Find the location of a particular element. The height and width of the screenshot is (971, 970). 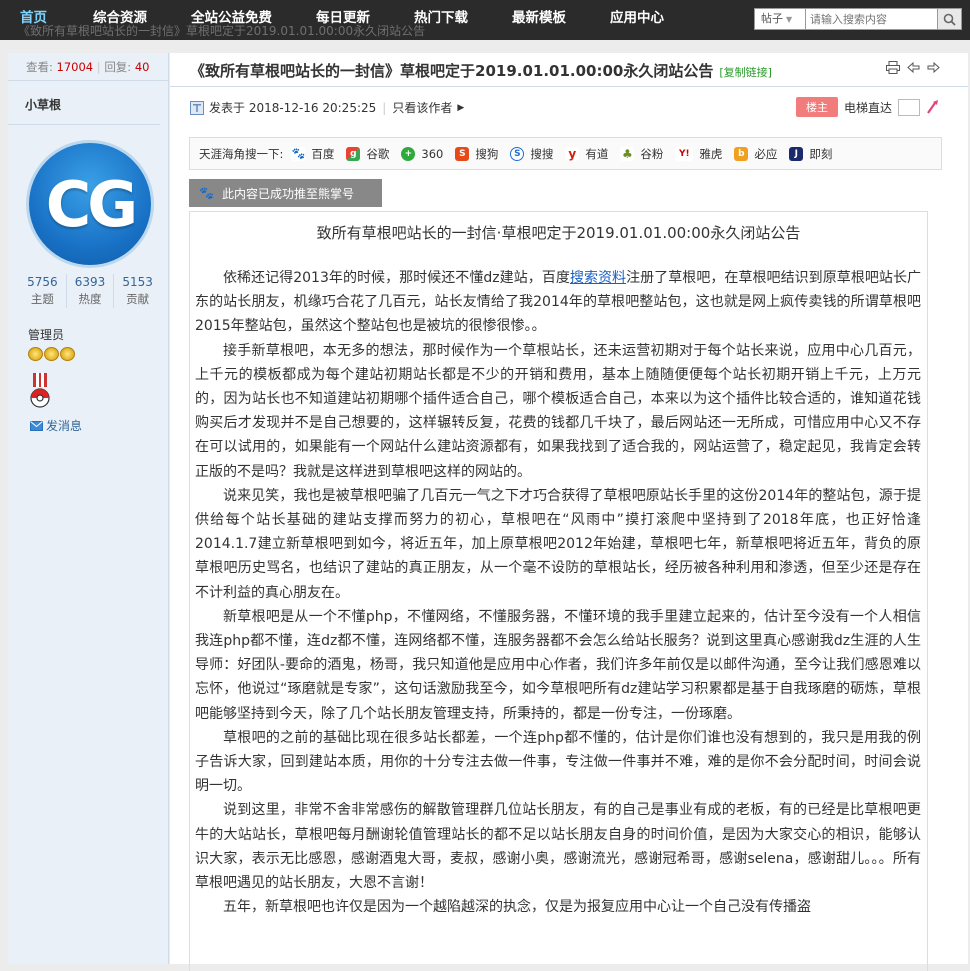

nav-app-center: 应用中心 is located at coordinates (637, 19).